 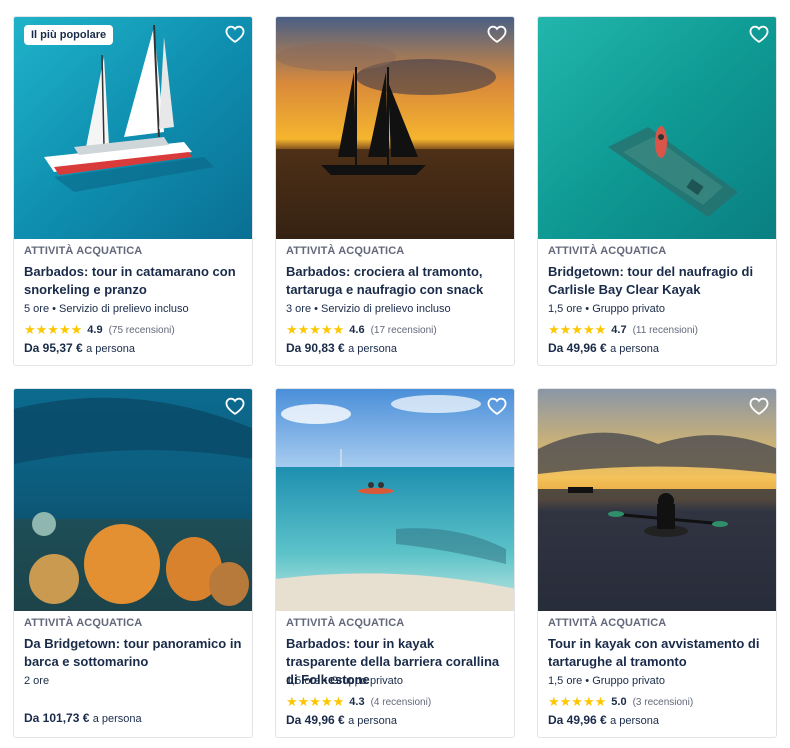 What do you see at coordinates (403, 330) in the screenshot?
I see `review-count: (17 recensioni)` at bounding box center [403, 330].